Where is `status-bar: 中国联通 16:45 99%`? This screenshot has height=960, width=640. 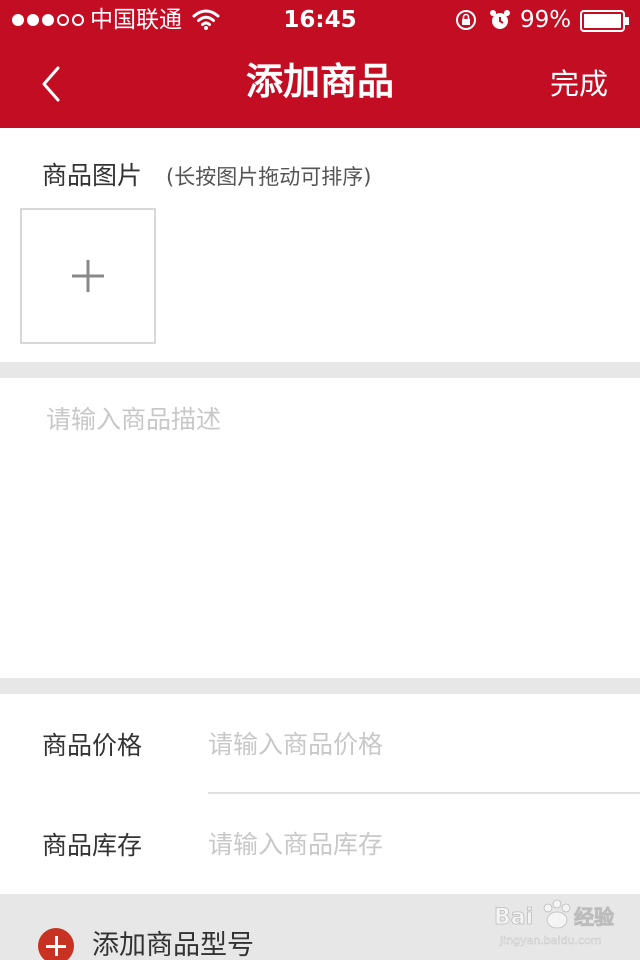 status-bar: 中国联通 16:45 99% is located at coordinates (320, 20).